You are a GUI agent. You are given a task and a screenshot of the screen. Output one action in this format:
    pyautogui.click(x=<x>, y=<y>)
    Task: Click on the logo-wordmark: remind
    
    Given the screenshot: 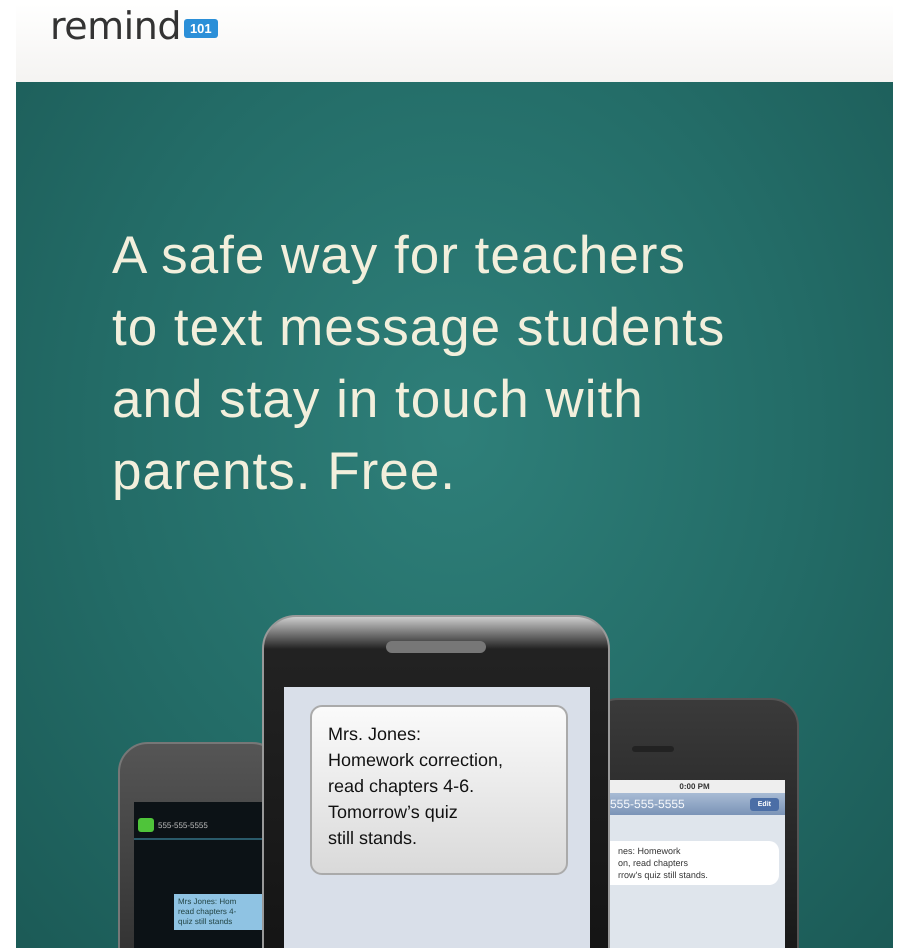 What is the action you would take?
    pyautogui.click(x=115, y=26)
    